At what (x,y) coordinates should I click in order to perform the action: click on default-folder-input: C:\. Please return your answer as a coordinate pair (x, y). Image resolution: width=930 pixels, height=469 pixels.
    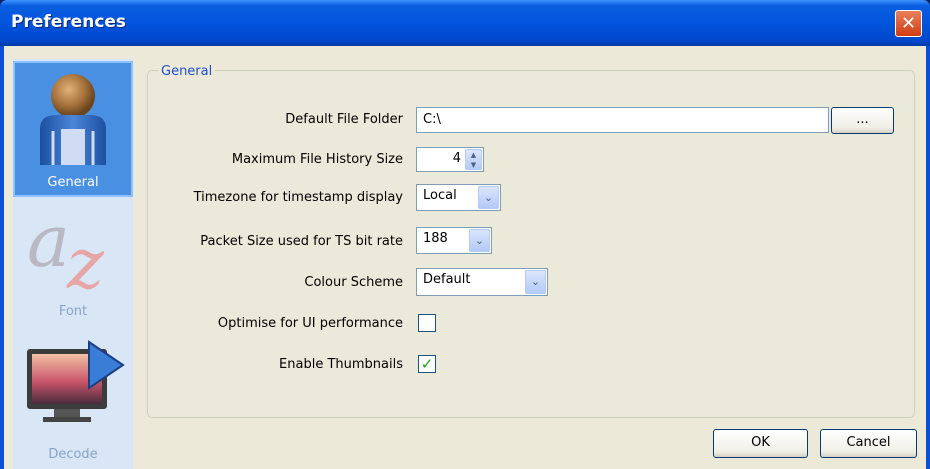
    Looking at the image, I should click on (622, 120).